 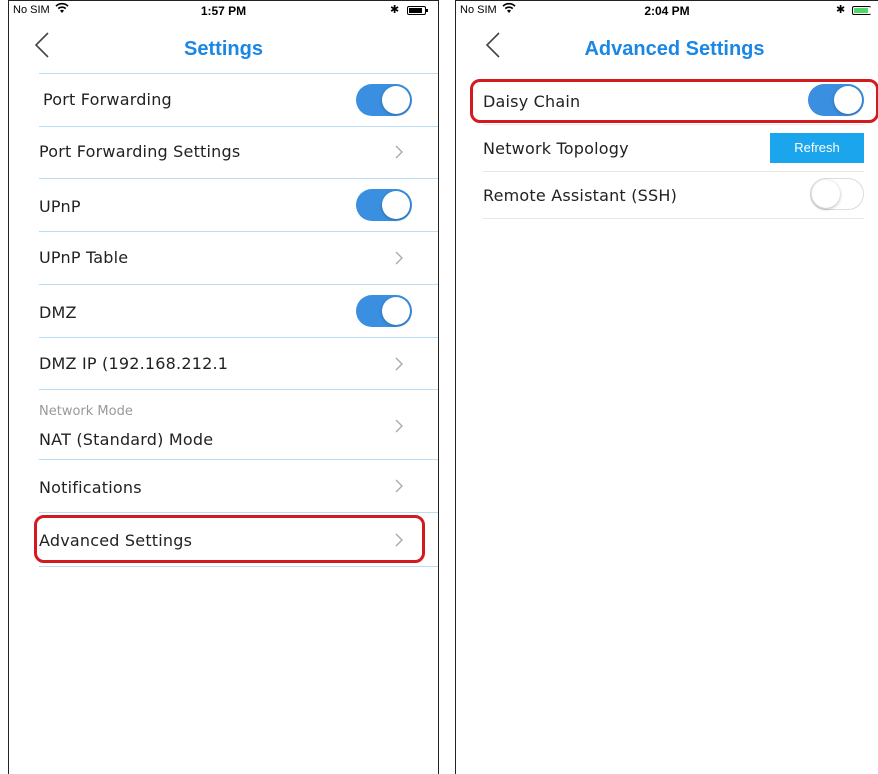 What do you see at coordinates (140, 151) in the screenshot?
I see `port-forwarding-settings-label: Port Forwarding Settings` at bounding box center [140, 151].